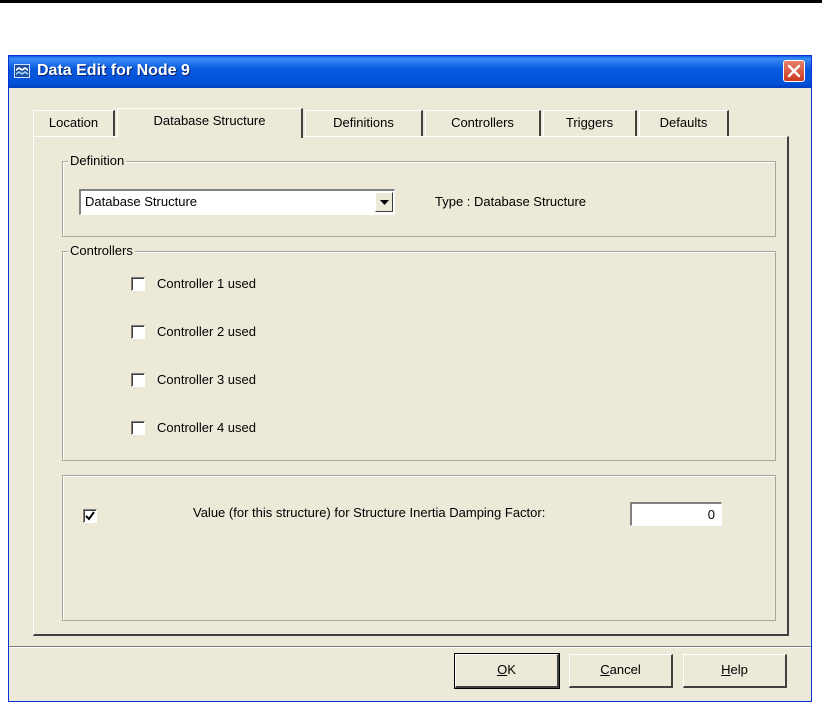 The image size is (822, 706). I want to click on controller-3-checkbox, so click(138, 380).